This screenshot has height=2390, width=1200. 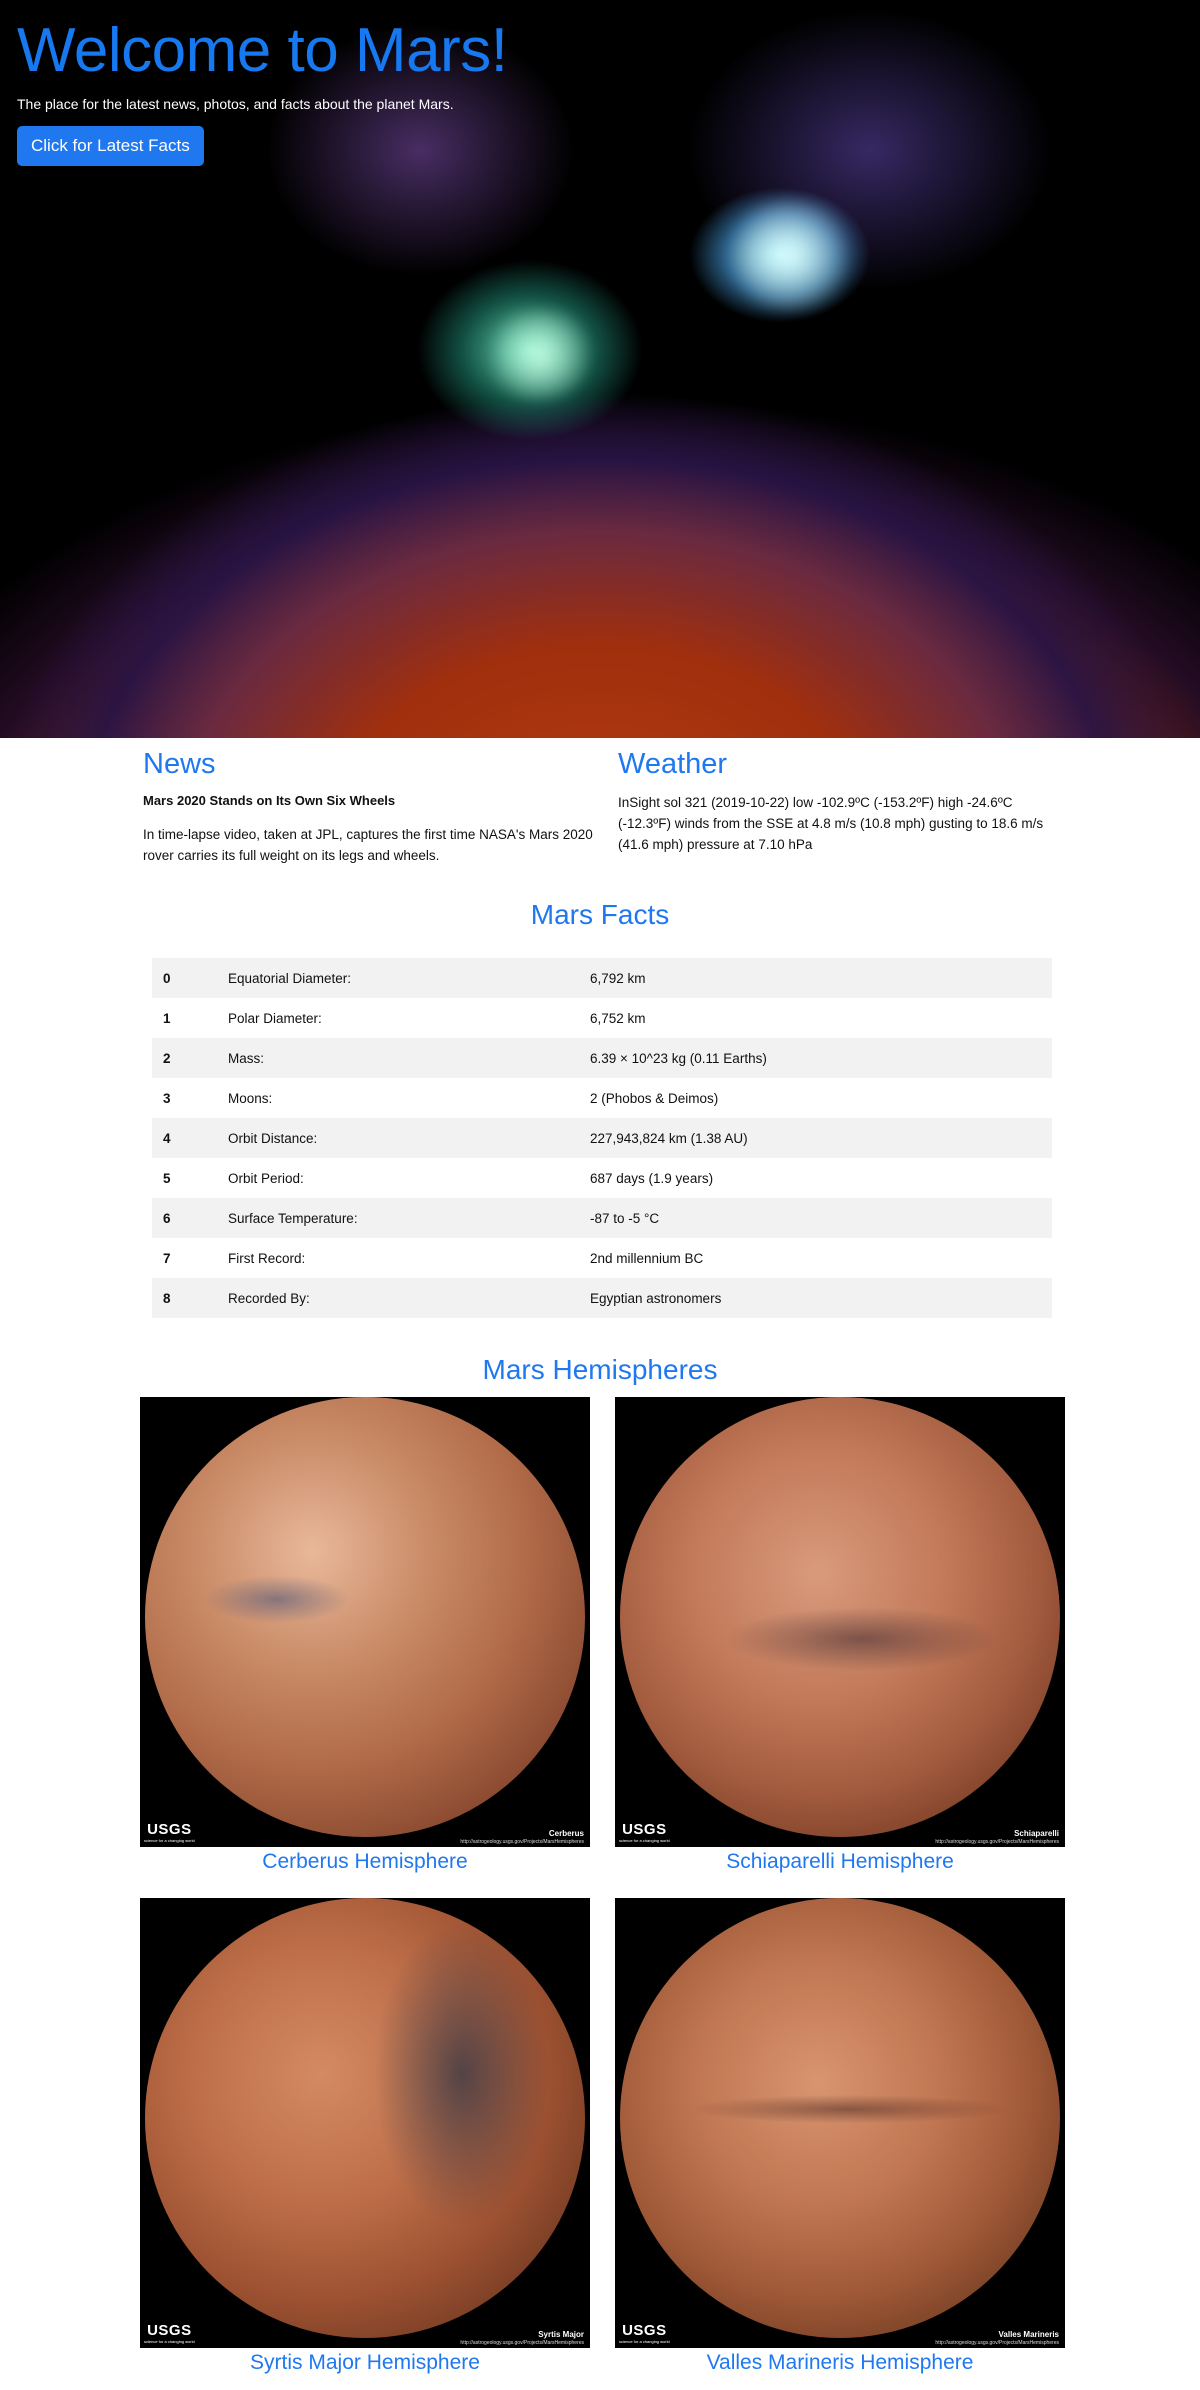 I want to click on row-index: 4, so click(x=167, y=1138).